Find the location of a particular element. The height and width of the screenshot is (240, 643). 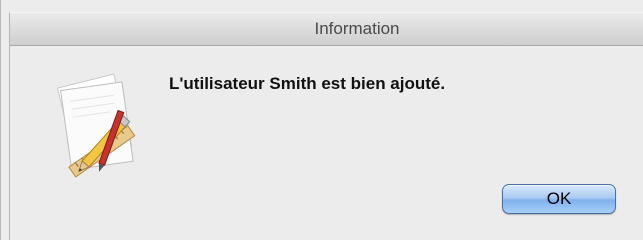

dialog-message: L'utilisateur Smith est bien ajouté. is located at coordinates (307, 83).